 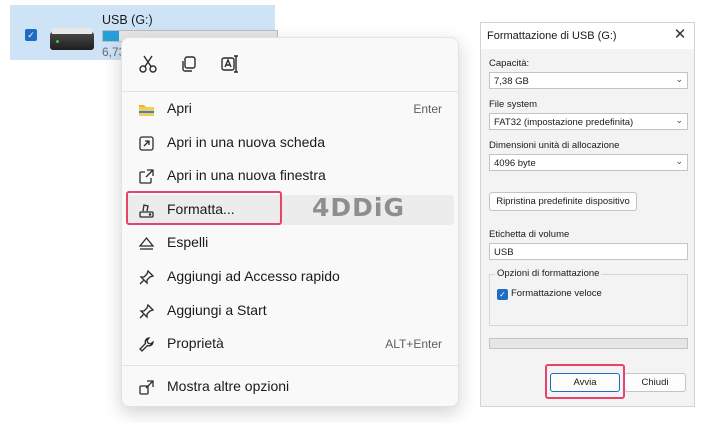 What do you see at coordinates (588, 251) in the screenshot?
I see `volume-label-input: USB` at bounding box center [588, 251].